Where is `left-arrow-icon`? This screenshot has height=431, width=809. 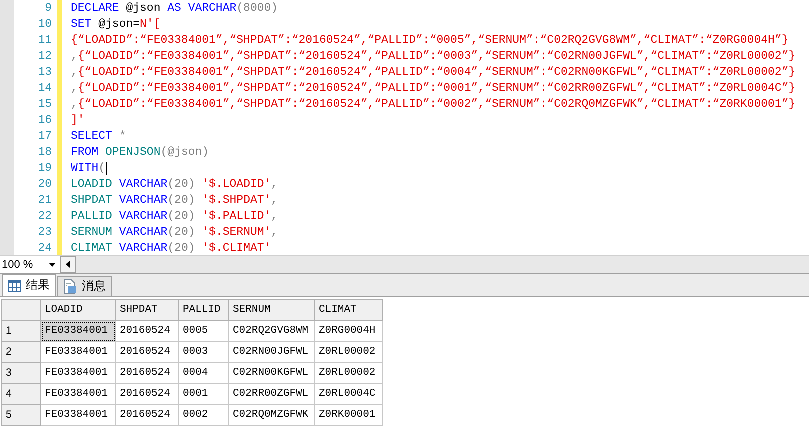
left-arrow-icon is located at coordinates (68, 264).